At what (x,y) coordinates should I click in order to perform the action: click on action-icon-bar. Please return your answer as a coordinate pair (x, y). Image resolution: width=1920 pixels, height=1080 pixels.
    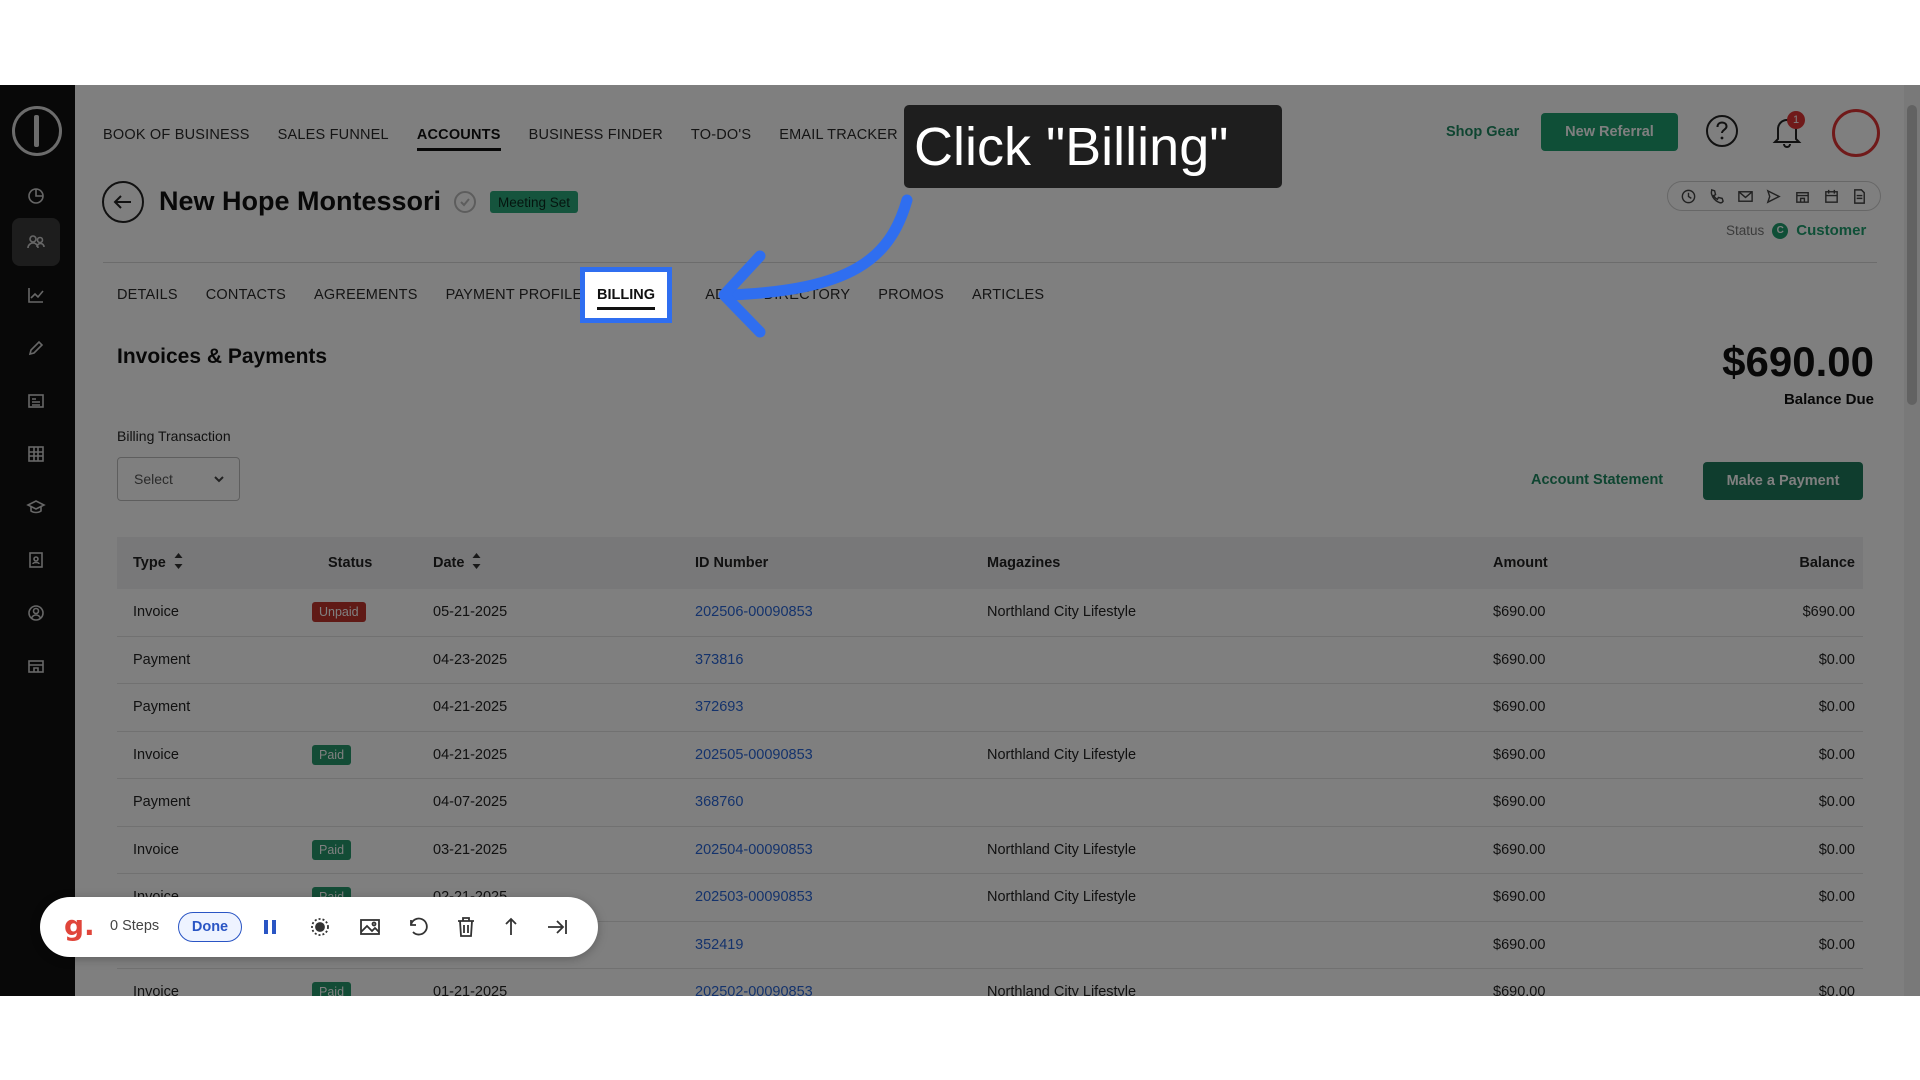
    Looking at the image, I should click on (1774, 196).